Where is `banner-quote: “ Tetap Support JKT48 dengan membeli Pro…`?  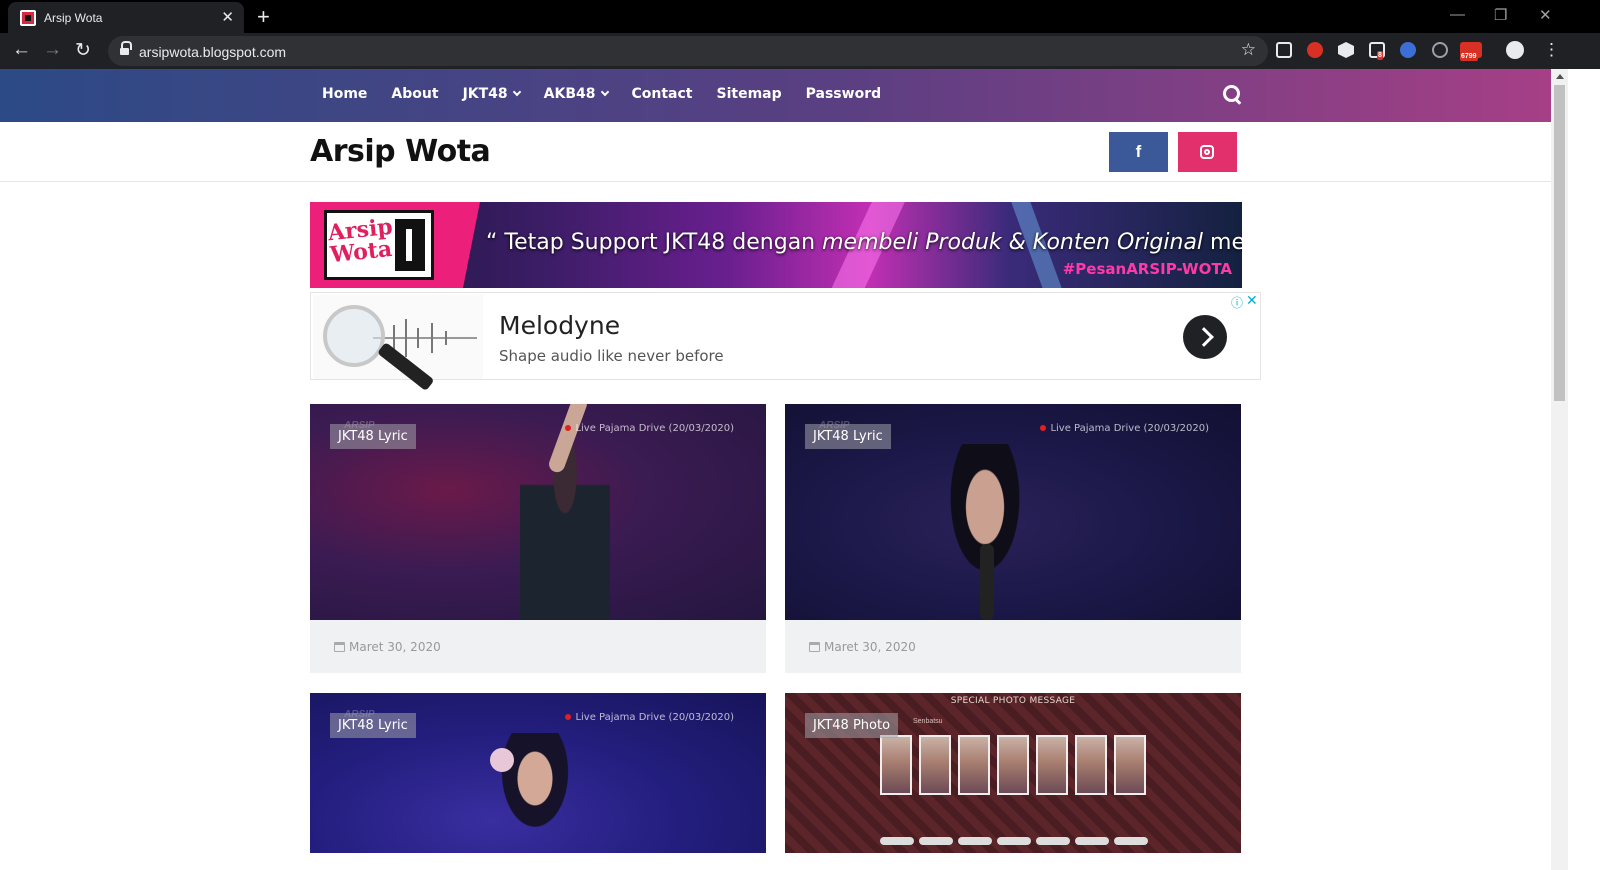
banner-quote: “ Tetap Support JKT48 dengan membeli Pro… is located at coordinates (864, 242).